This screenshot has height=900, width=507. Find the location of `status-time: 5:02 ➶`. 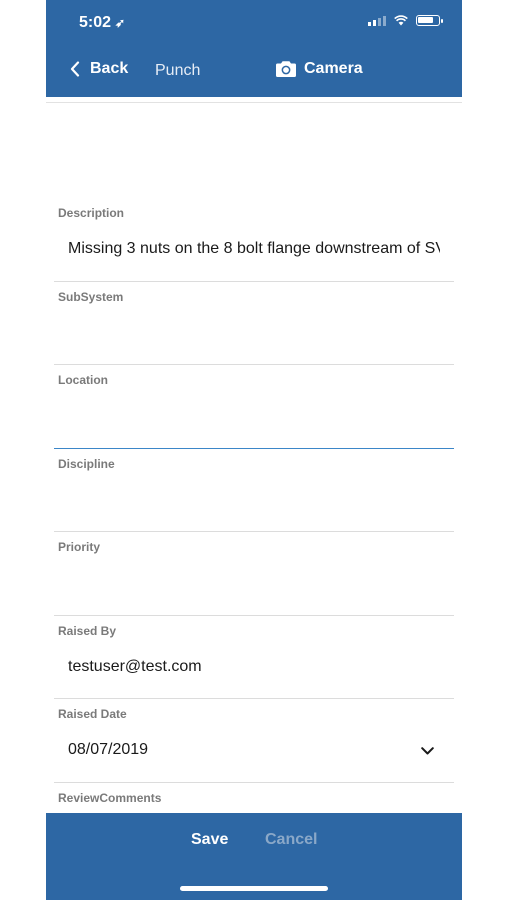

status-time: 5:02 ➶ is located at coordinates (102, 23).